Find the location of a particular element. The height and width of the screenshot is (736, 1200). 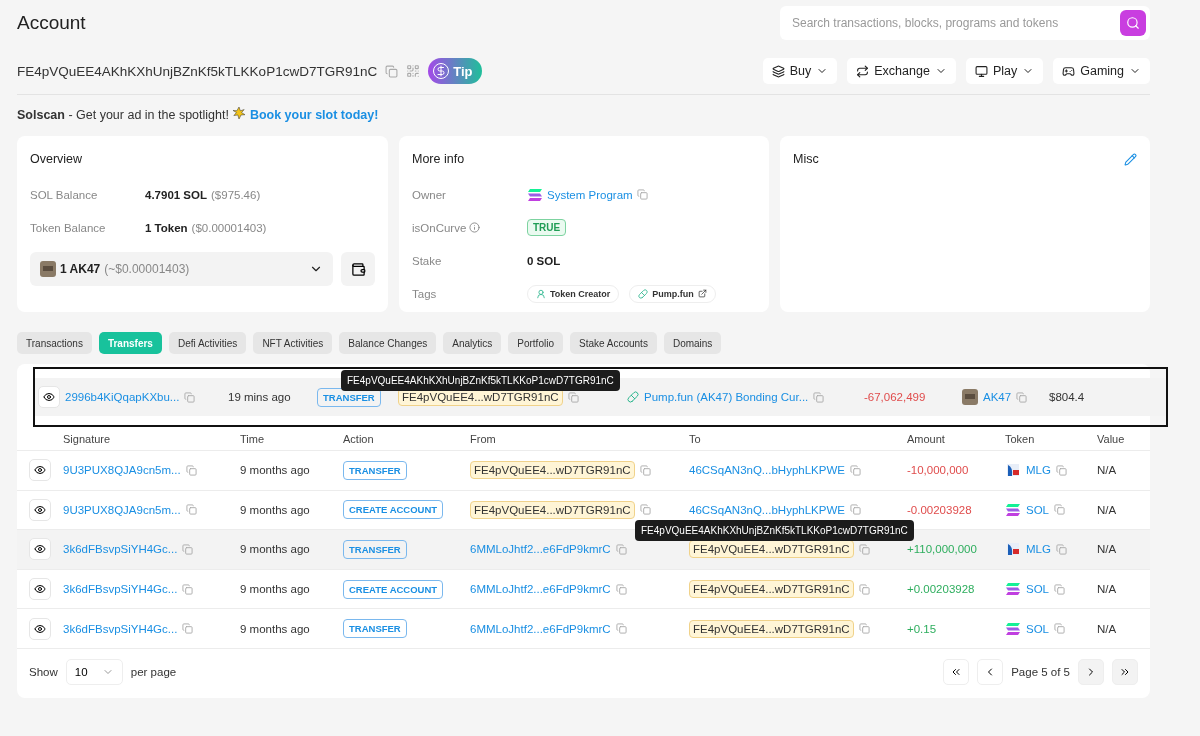

tab: Transactions is located at coordinates (54, 343).